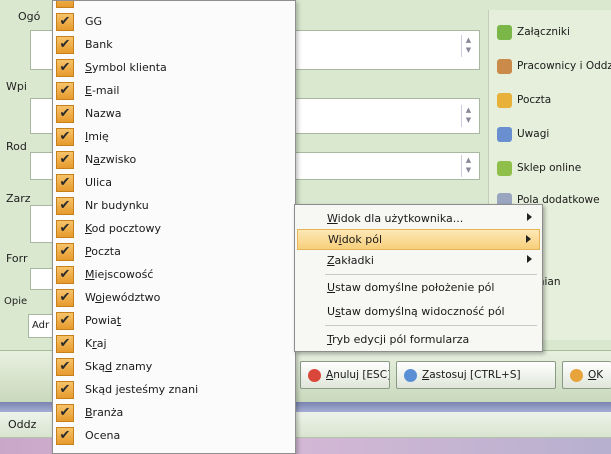 The height and width of the screenshot is (454, 611). What do you see at coordinates (123, 228) in the screenshot?
I see `checklist-item-label: Kod pocztowy` at bounding box center [123, 228].